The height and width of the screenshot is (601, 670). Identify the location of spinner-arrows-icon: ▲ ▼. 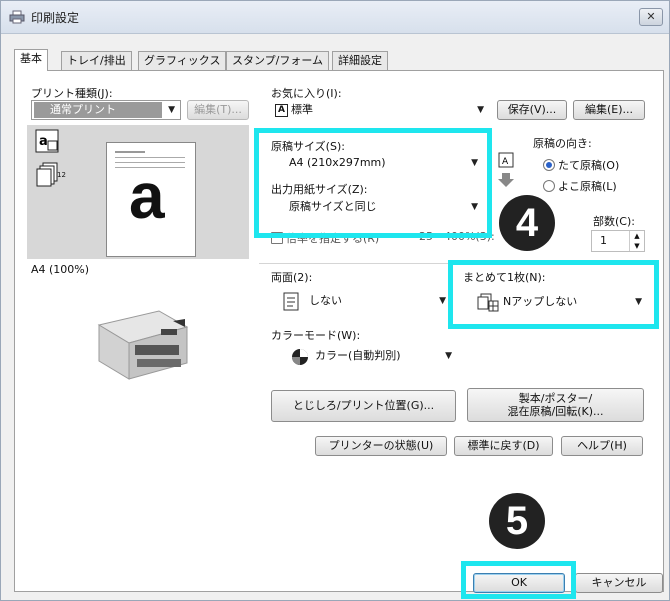
(636, 241).